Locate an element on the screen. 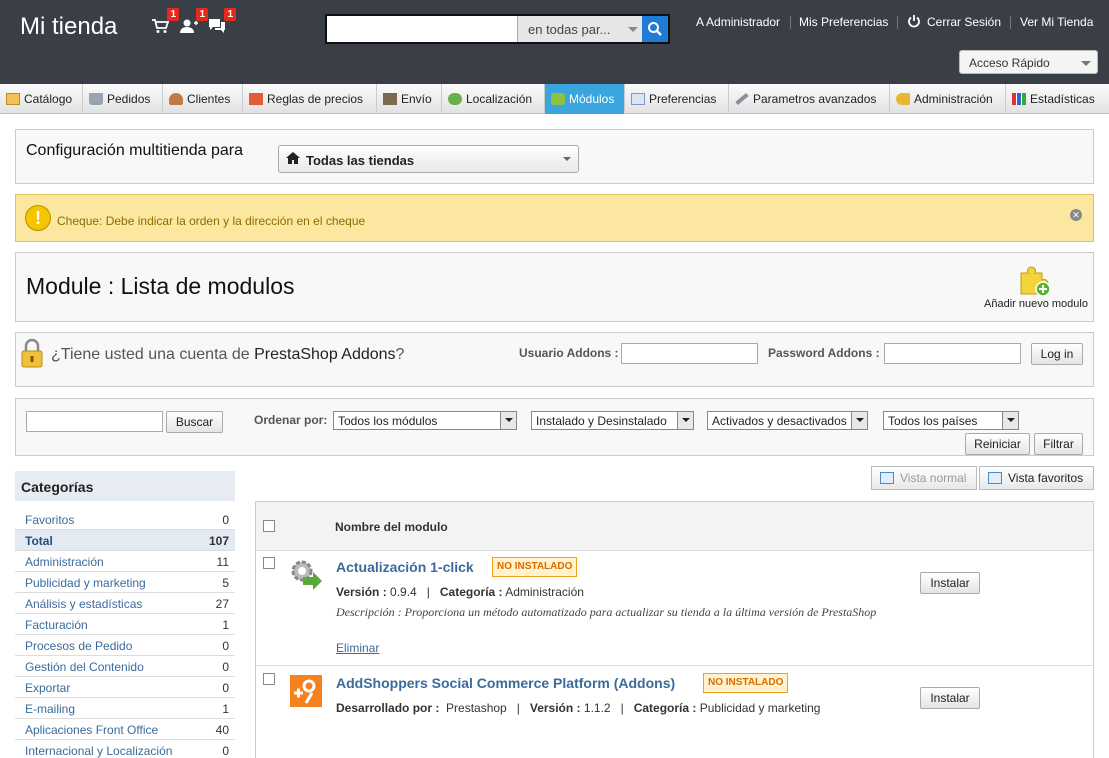  select-value: Todos los países is located at coordinates (933, 421).